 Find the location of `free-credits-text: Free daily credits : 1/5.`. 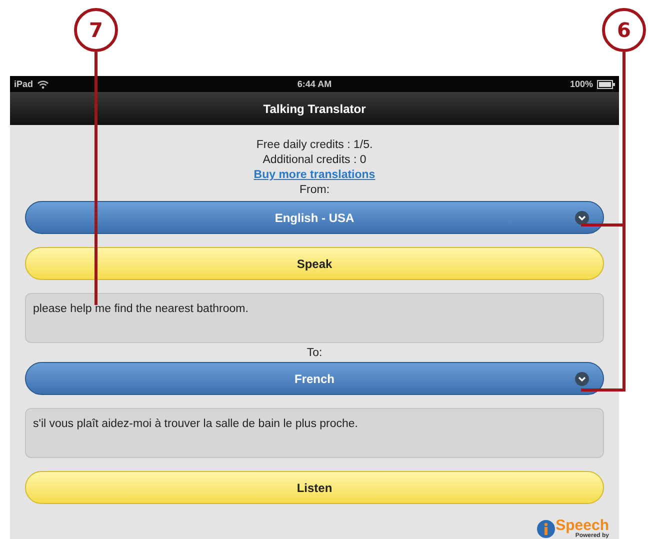

free-credits-text: Free daily credits : 1/5. is located at coordinates (314, 145).